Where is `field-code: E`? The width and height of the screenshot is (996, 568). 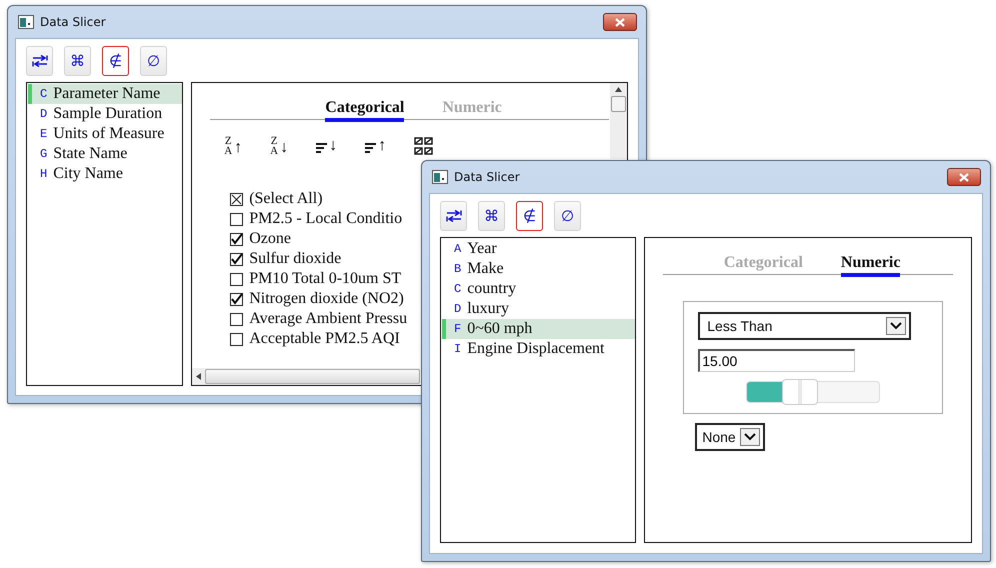 field-code: E is located at coordinates (44, 134).